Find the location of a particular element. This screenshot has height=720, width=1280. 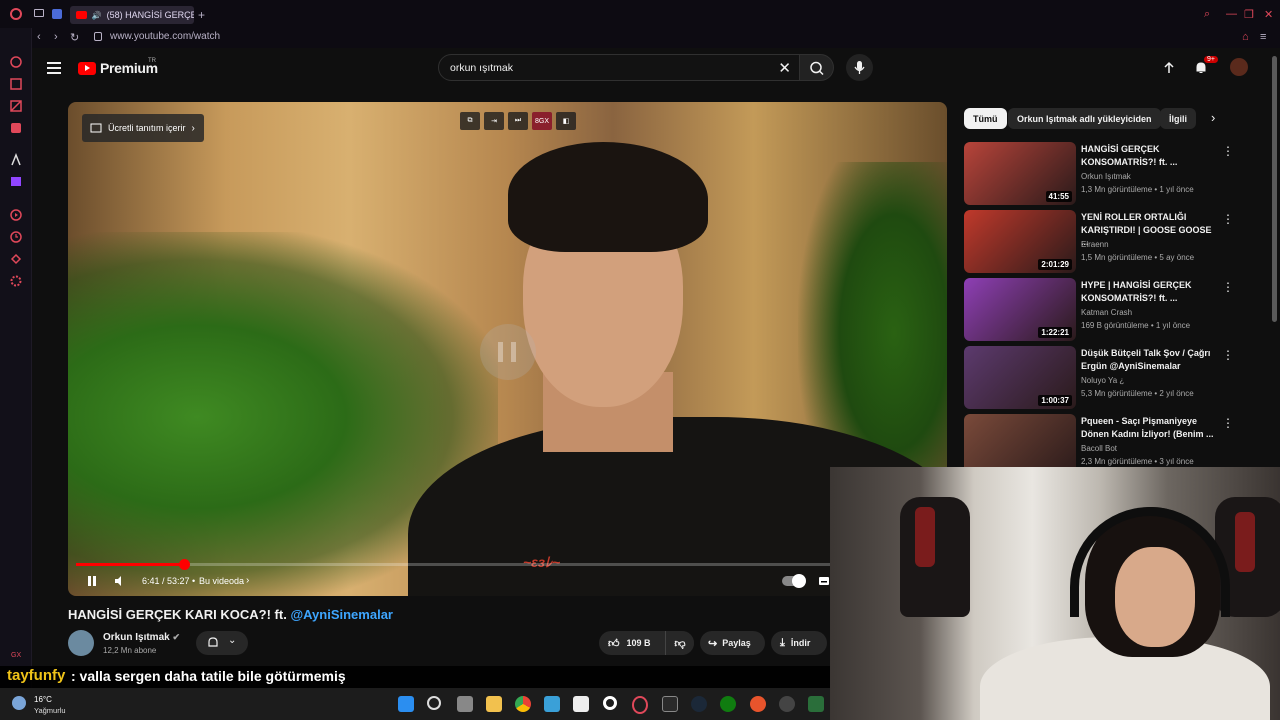

related-video-channel: Elraenn is located at coordinates (1095, 244).